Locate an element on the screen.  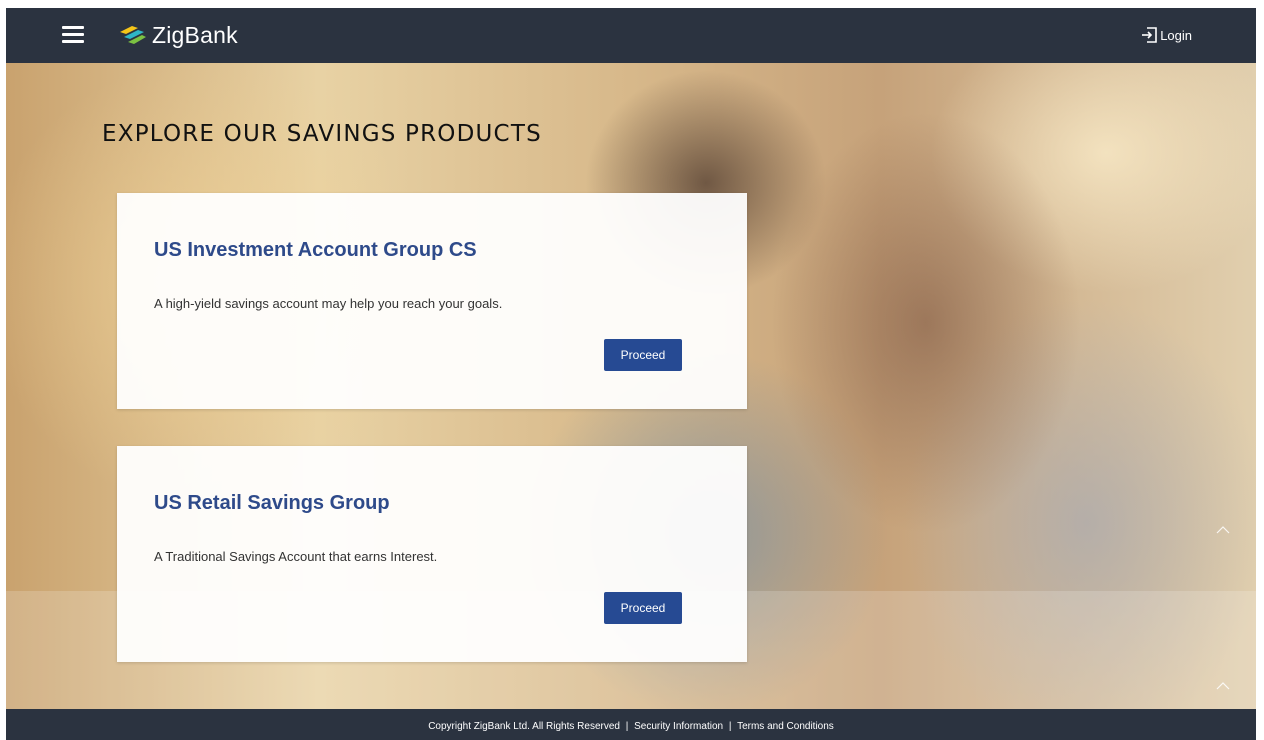
product-name: US Retail Savings Group is located at coordinates (272, 503).